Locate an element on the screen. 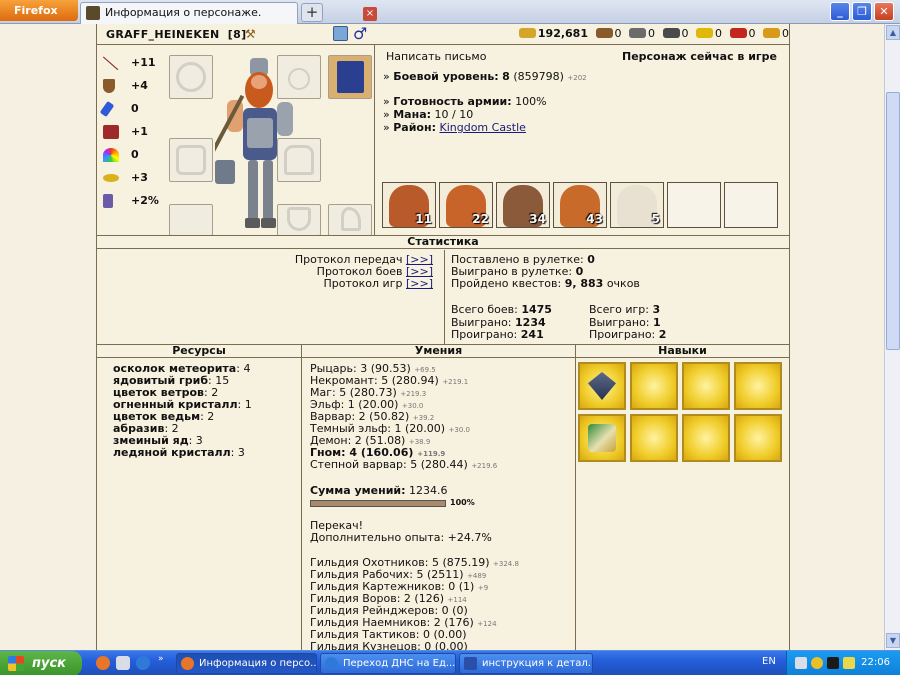 The image size is (900, 675). mercury-icon is located at coordinates (671, 33).